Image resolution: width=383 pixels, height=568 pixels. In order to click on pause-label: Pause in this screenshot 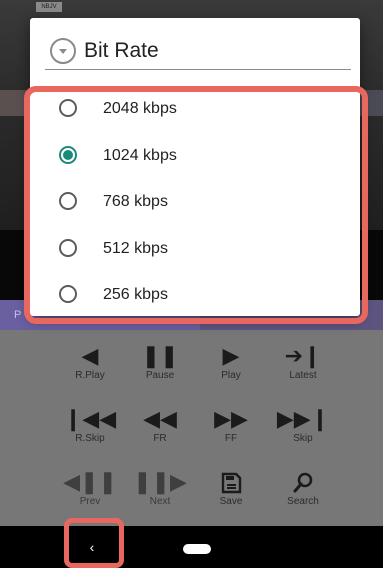, I will do `click(160, 375)`.